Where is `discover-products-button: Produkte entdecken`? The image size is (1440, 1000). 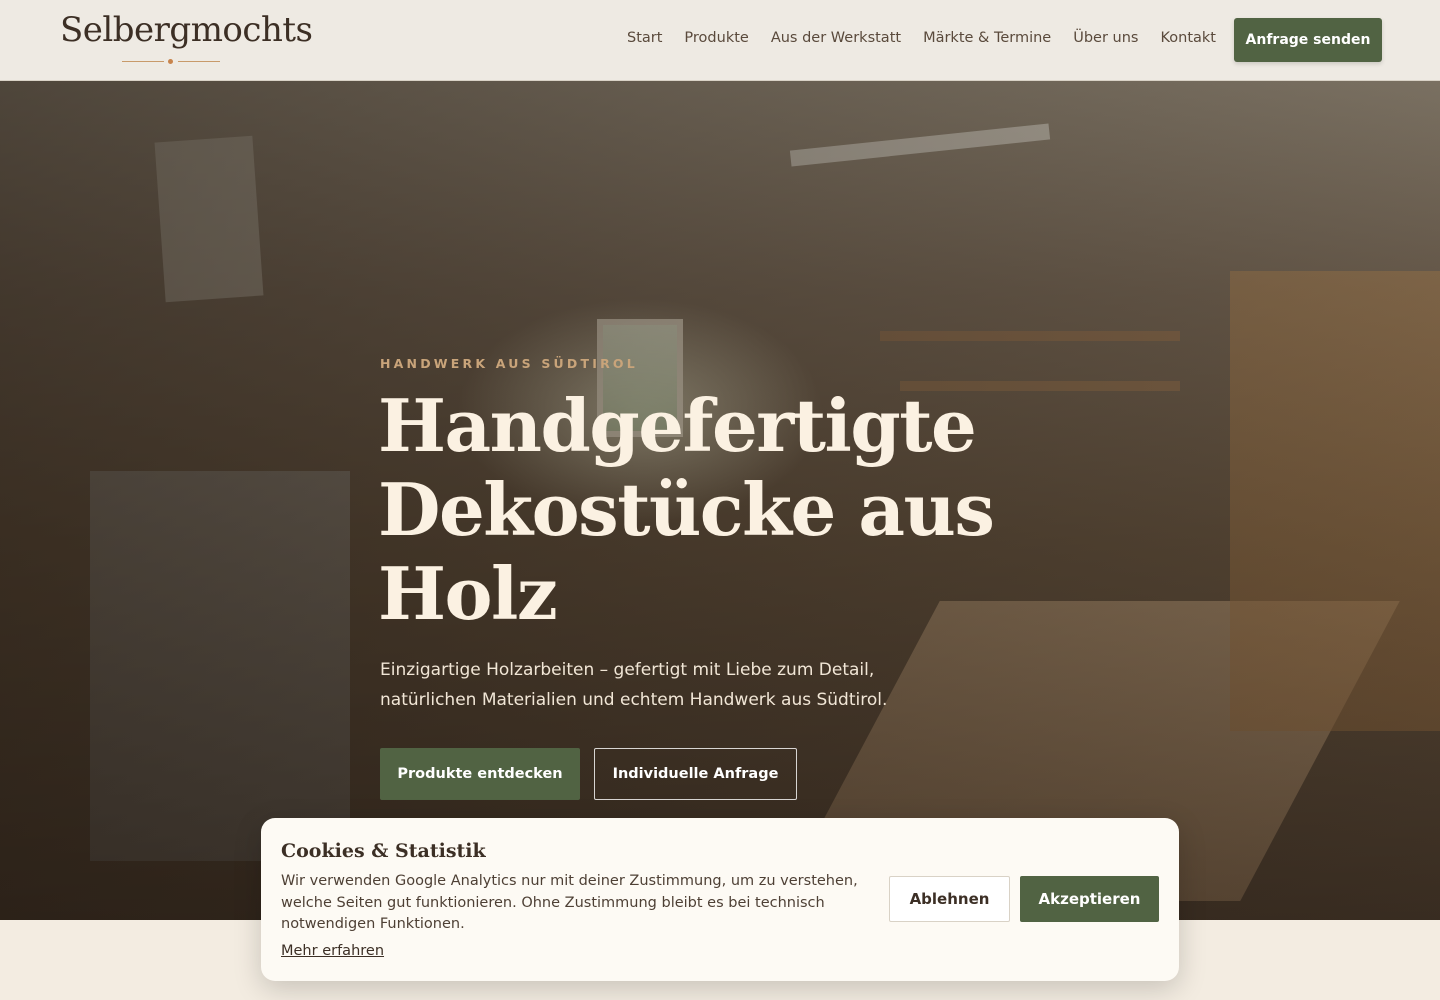
discover-products-button: Produkte entdecken is located at coordinates (480, 774).